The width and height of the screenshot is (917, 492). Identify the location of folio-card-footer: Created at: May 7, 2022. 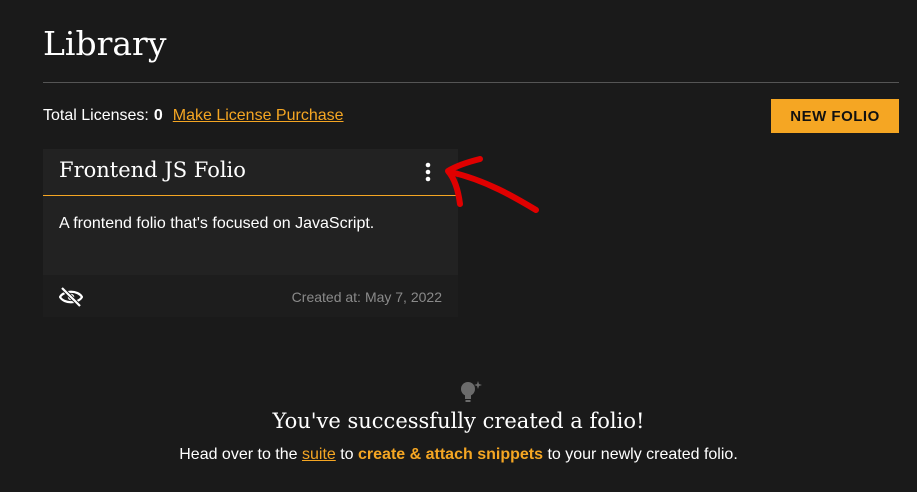
(250, 296).